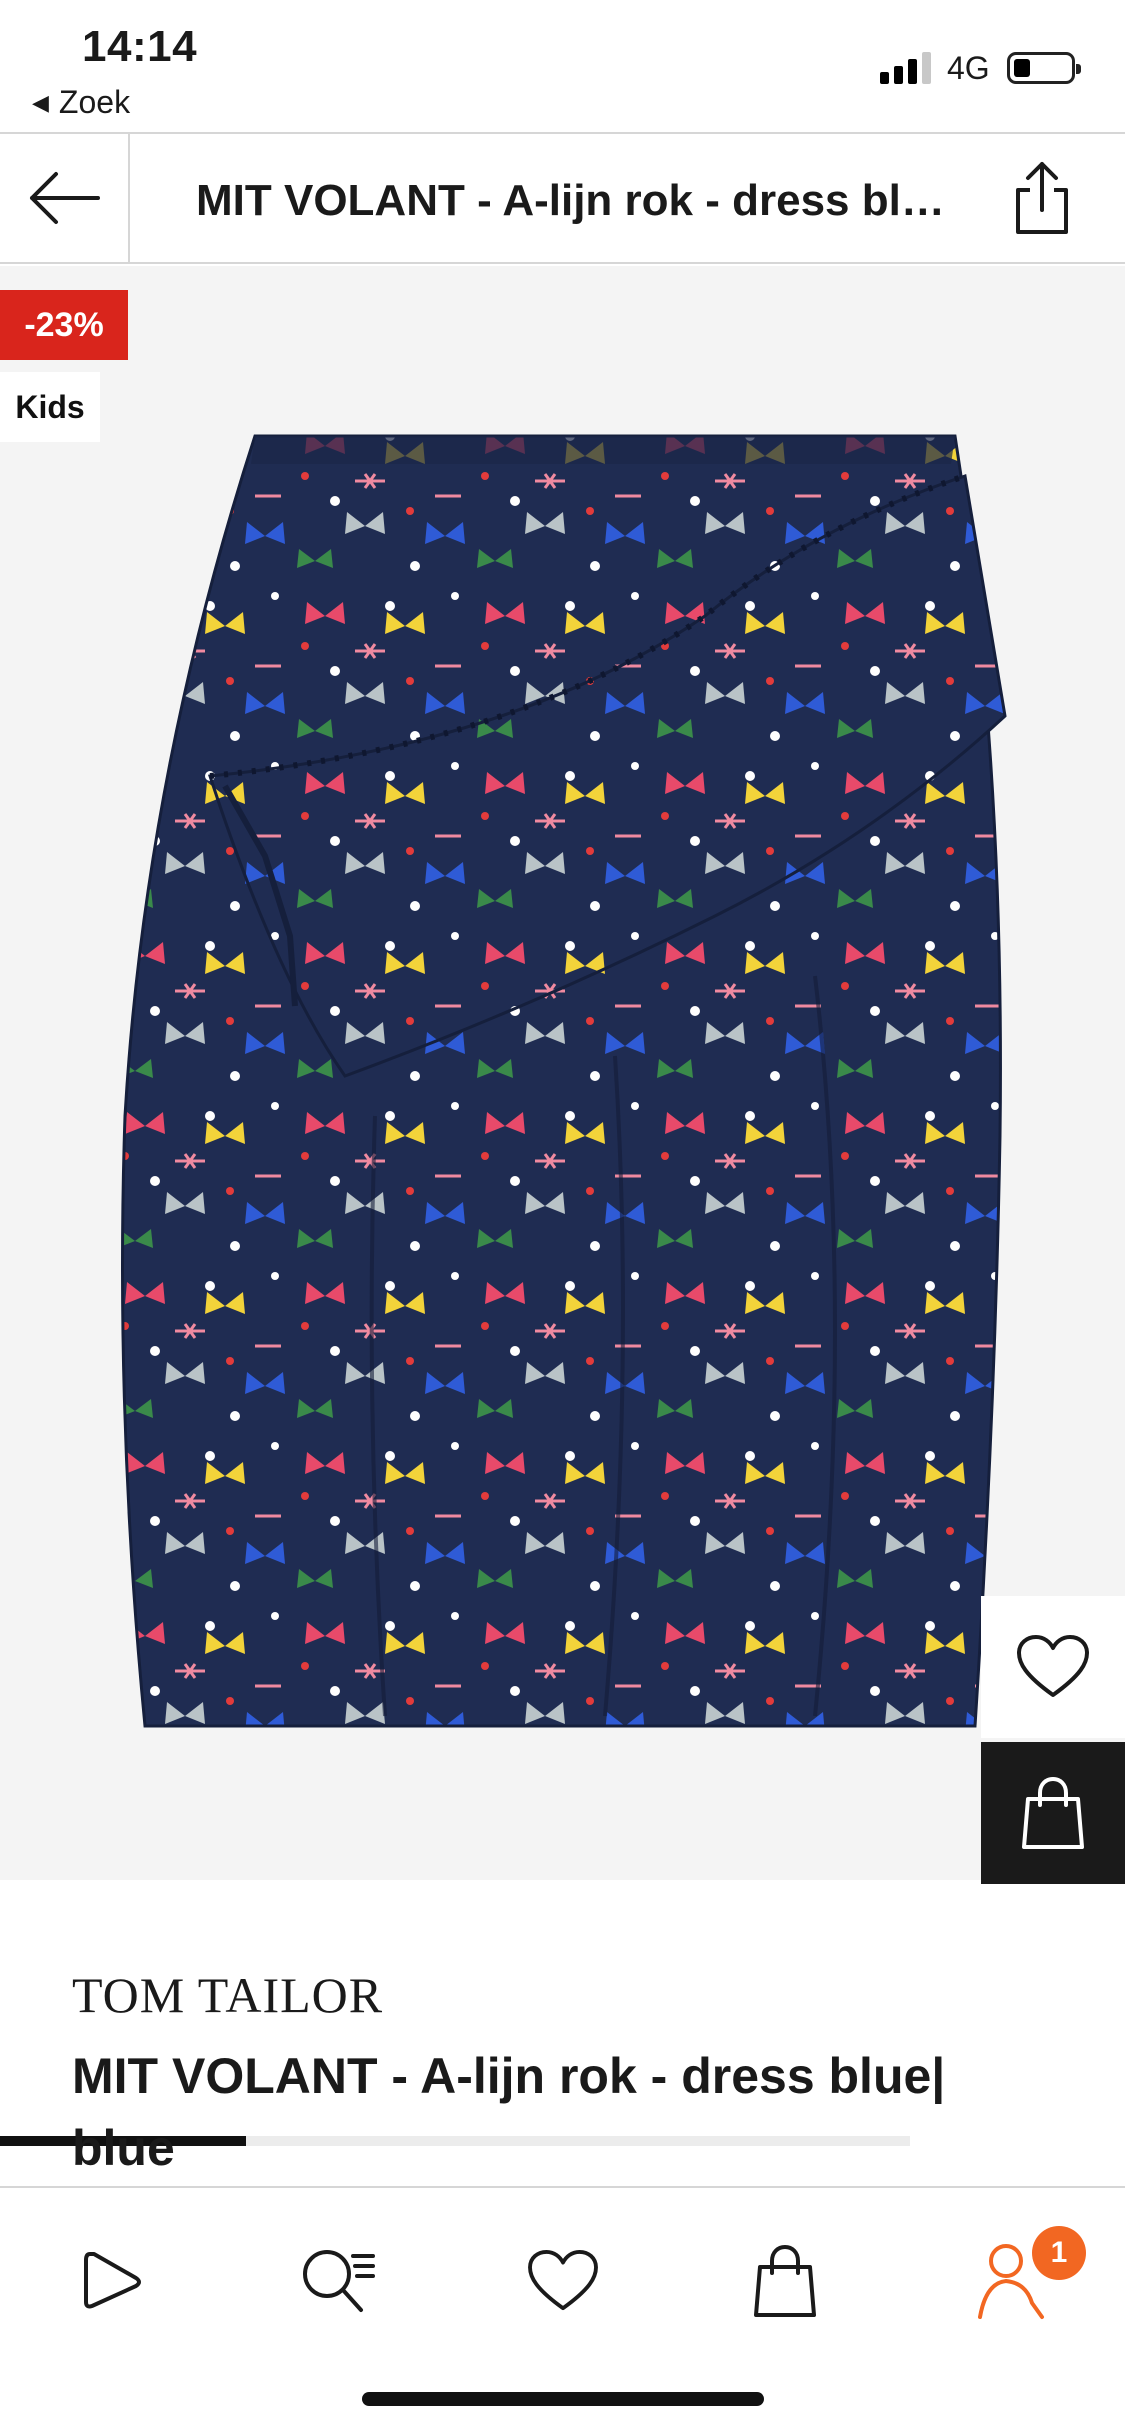 Image resolution: width=1125 pixels, height=2436 pixels. I want to click on wishlist-button, so click(1053, 1667).